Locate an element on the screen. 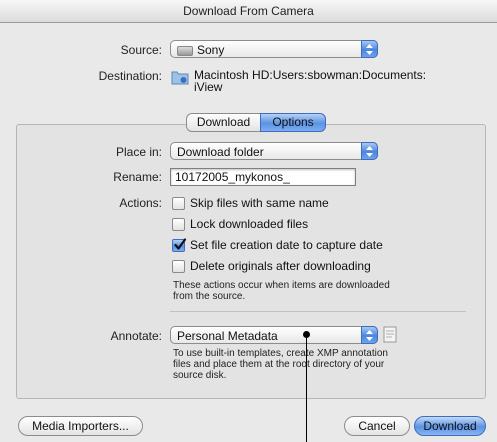  set-creation-date-label: Set file creation date to capture date is located at coordinates (286, 245).